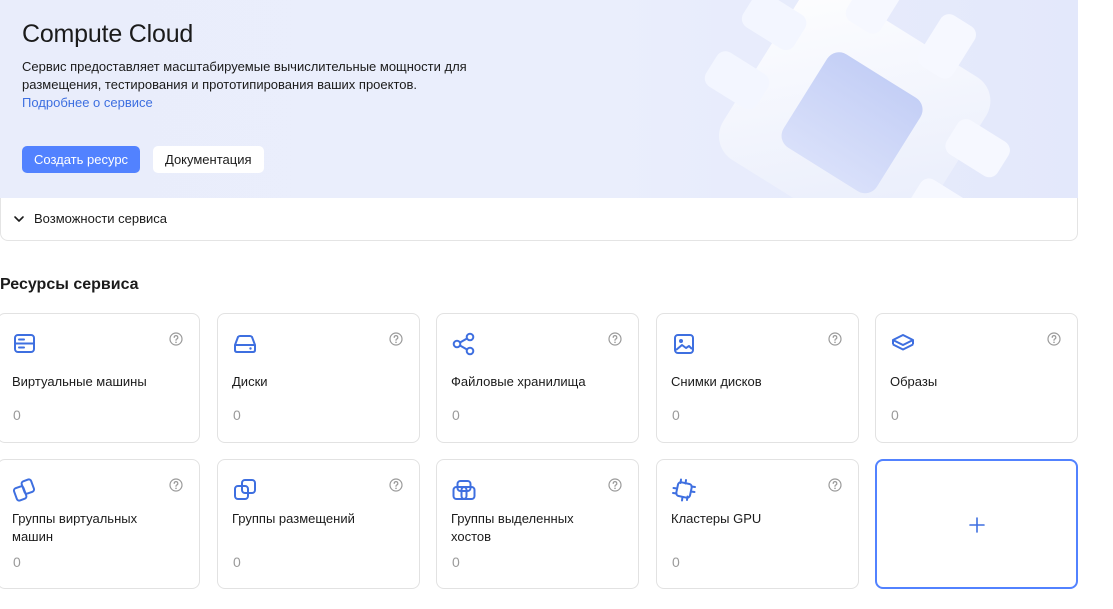  I want to click on resources-section-title: Ресурсы сервиса, so click(69, 284).